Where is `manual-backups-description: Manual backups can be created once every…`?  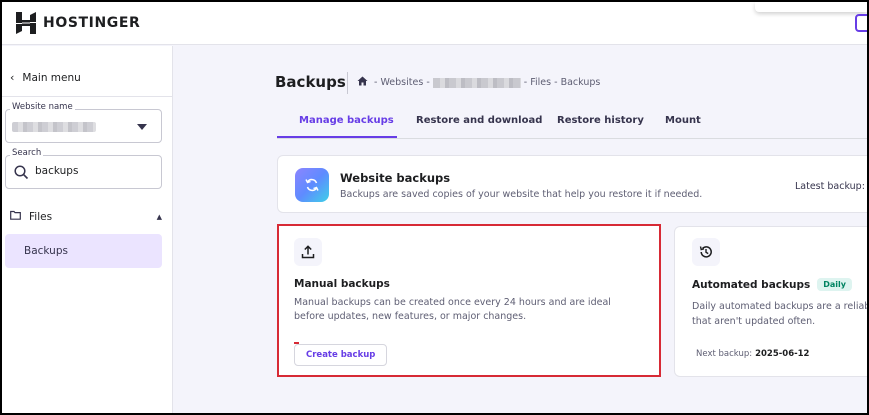 manual-backups-description: Manual backups can be created once every… is located at coordinates (452, 309).